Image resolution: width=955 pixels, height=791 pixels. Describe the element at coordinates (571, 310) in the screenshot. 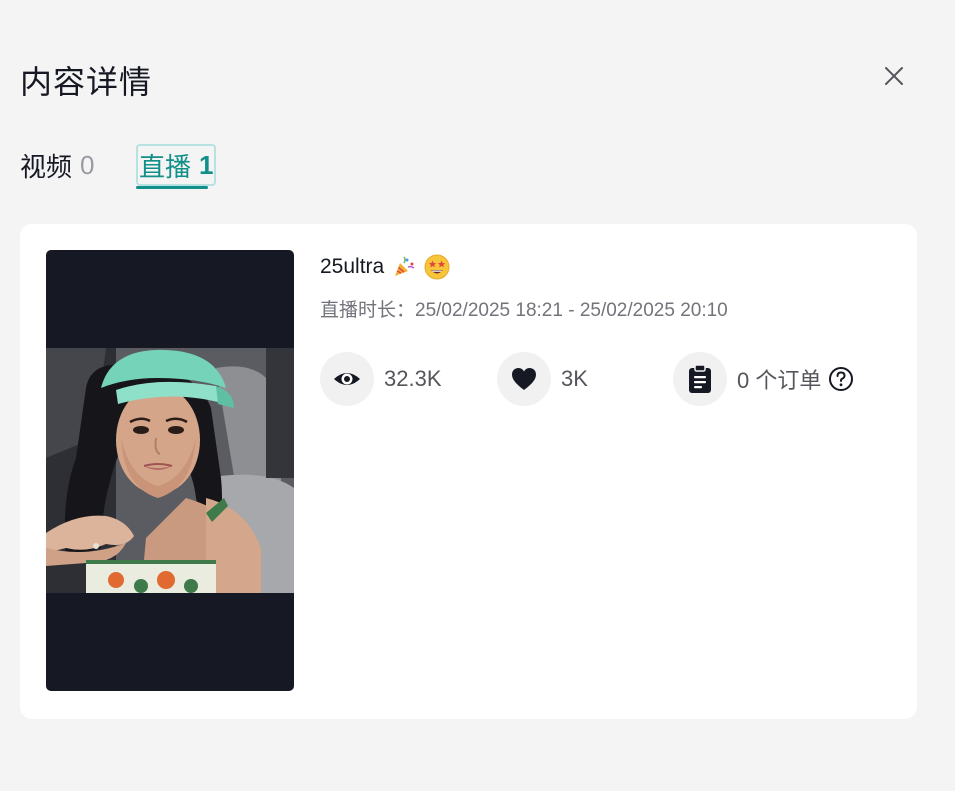

I see `duration-value: 25/02/2025 18:21 - 25/02/2025 20:10` at that location.